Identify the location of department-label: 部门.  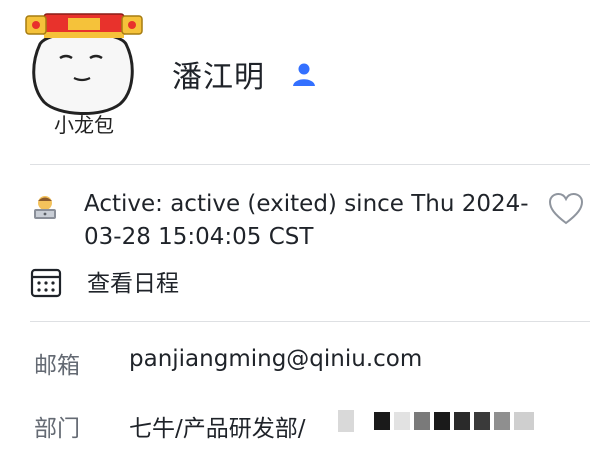
(57, 429).